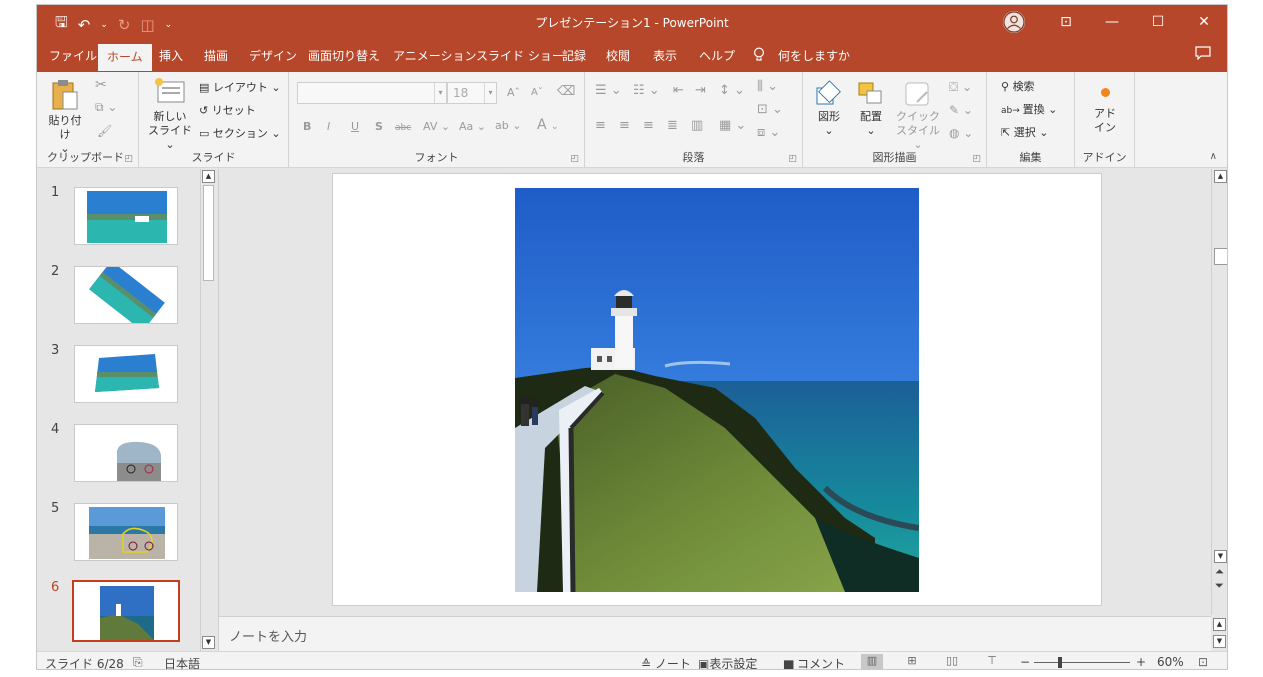 Image resolution: width=1263 pixels, height=677 pixels. Describe the element at coordinates (182, 662) in the screenshot. I see `language-indicator: 日本語` at that location.